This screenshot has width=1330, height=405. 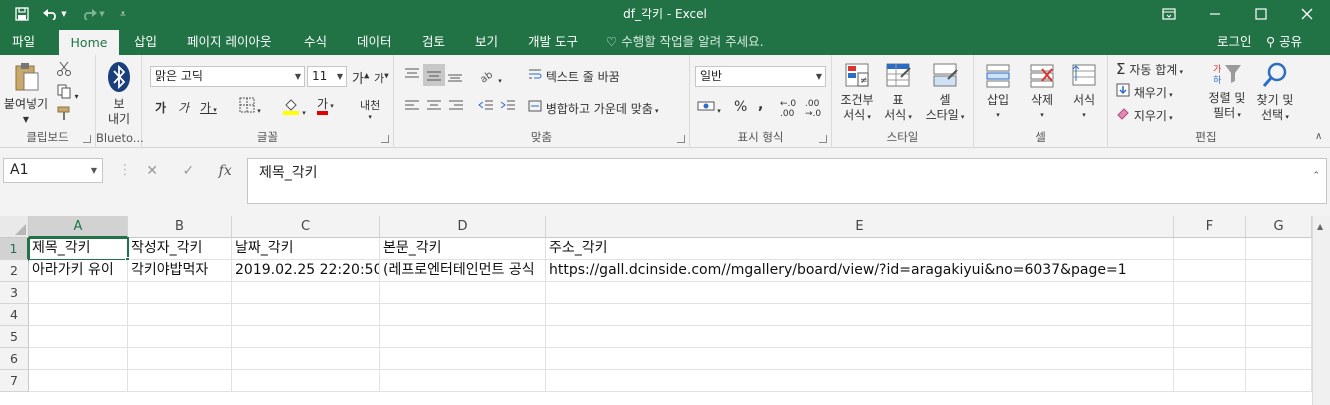 I want to click on cut-icon, so click(x=64, y=70).